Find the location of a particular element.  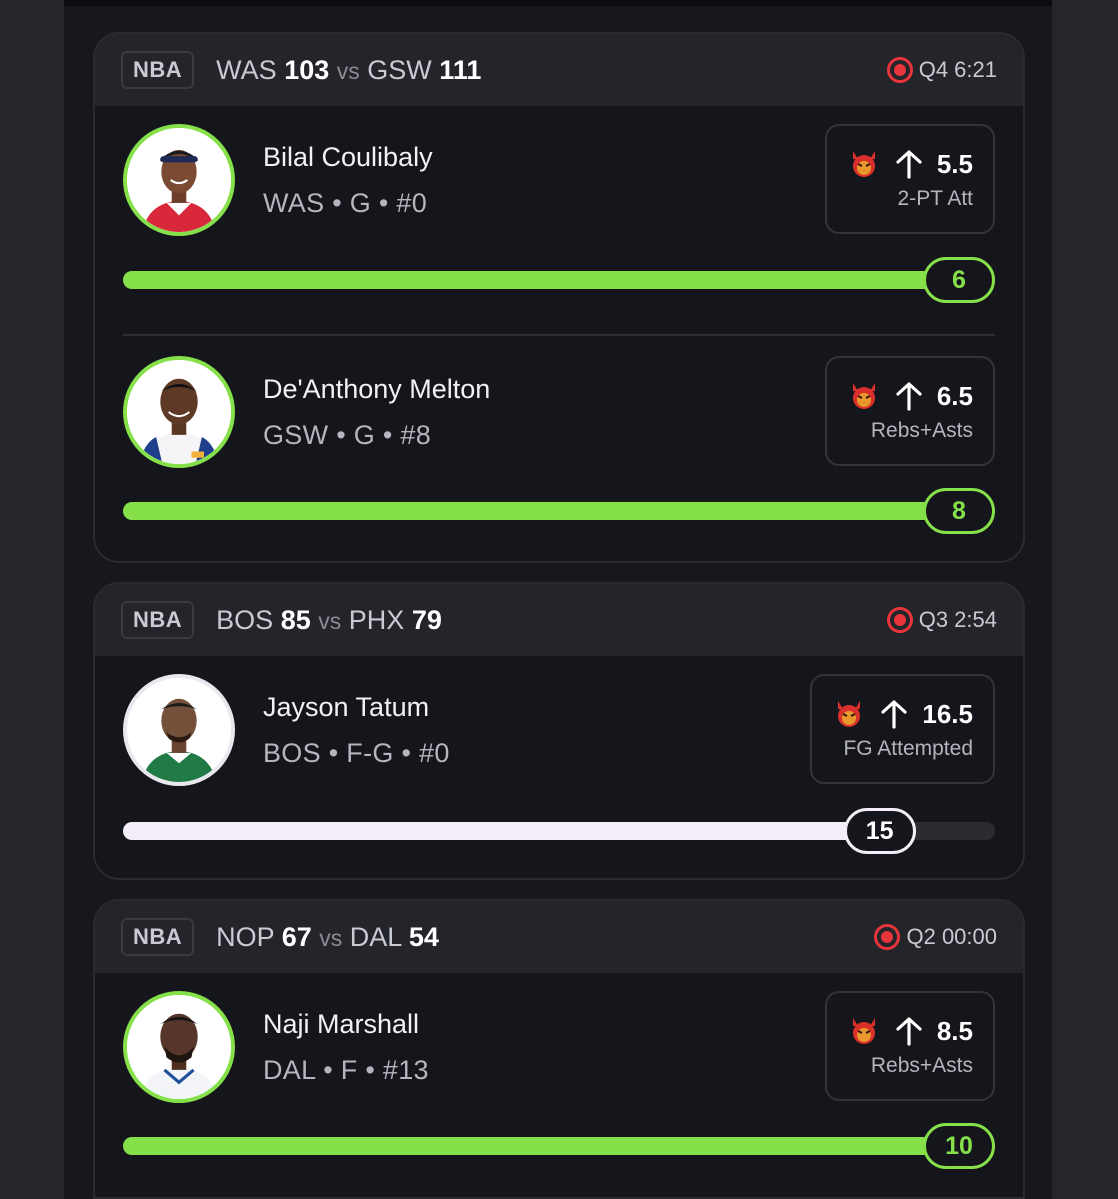

current-stat-badge: 10 is located at coordinates (959, 1146).